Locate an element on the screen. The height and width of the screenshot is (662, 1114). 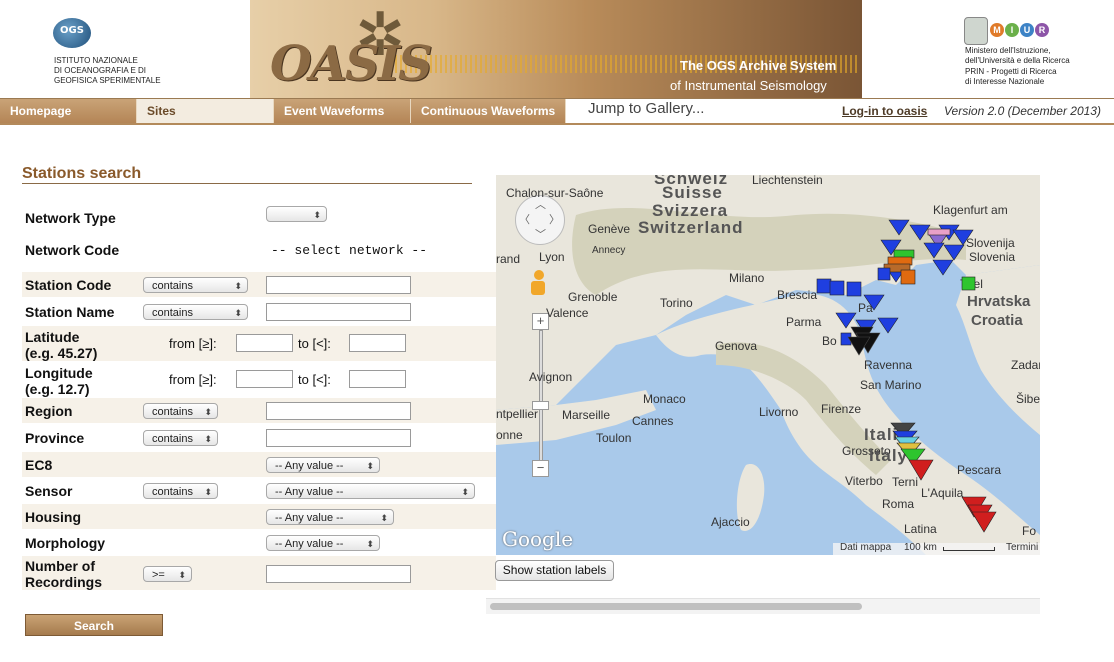
recordings-label-line2: Recordings is located at coordinates (64, 582).